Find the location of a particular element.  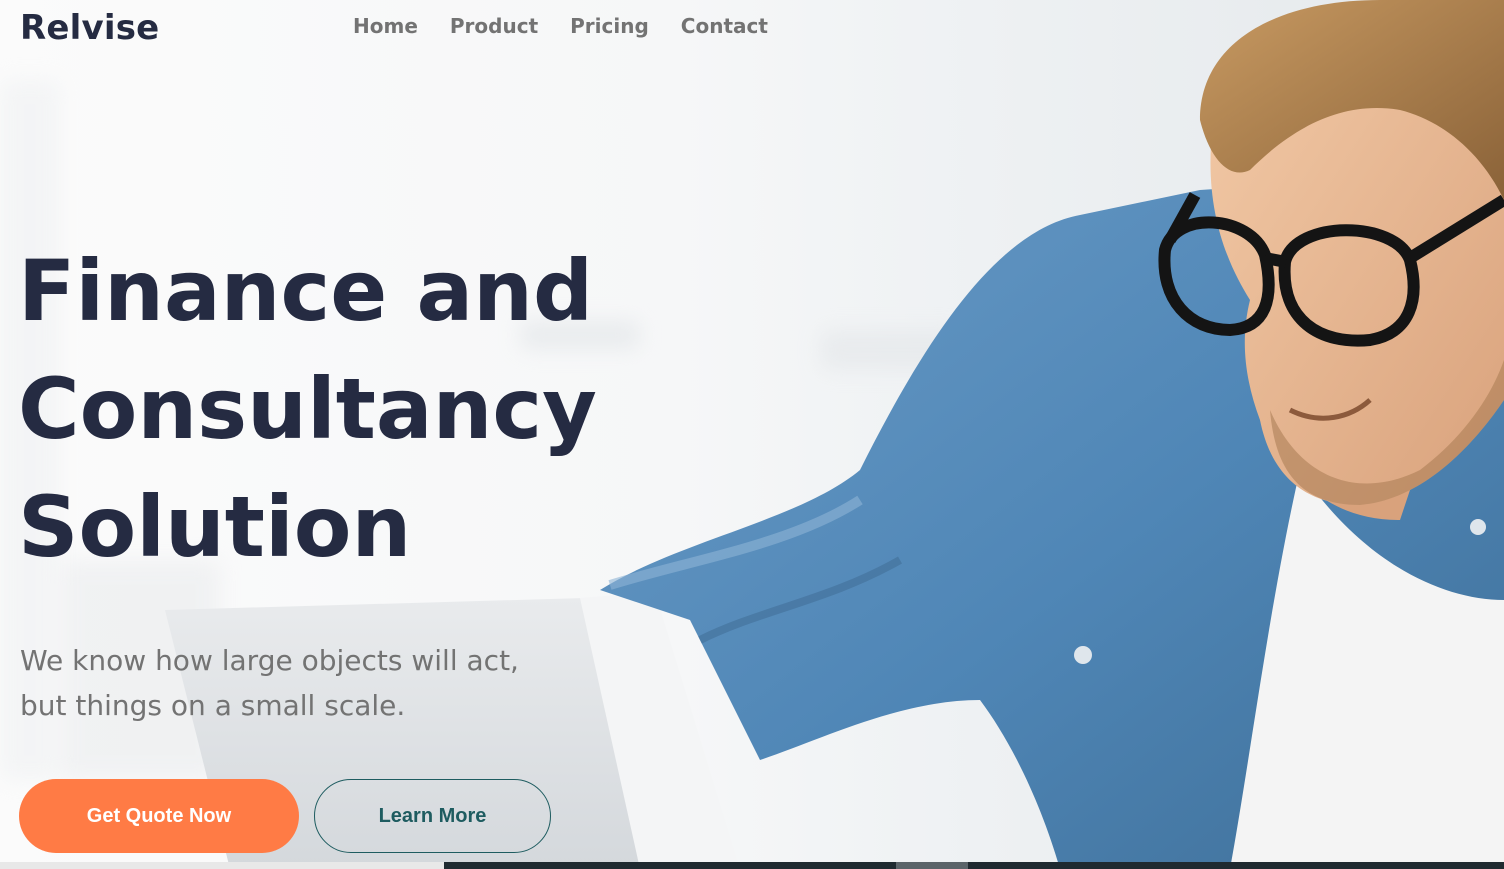

hero-title-line: Solution is located at coordinates (215, 527).